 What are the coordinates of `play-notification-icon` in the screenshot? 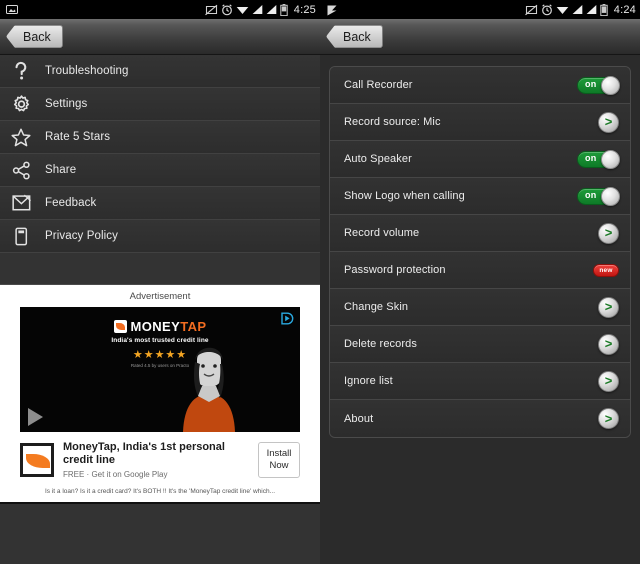 It's located at (332, 10).